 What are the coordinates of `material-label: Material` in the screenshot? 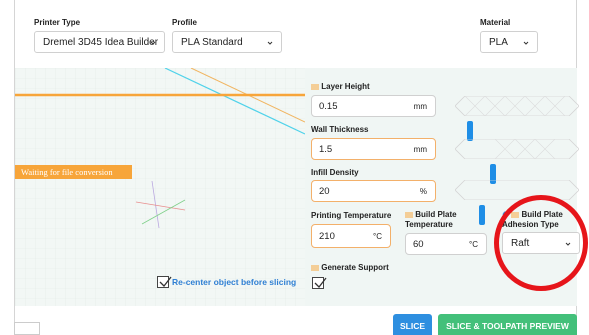 It's located at (495, 22).